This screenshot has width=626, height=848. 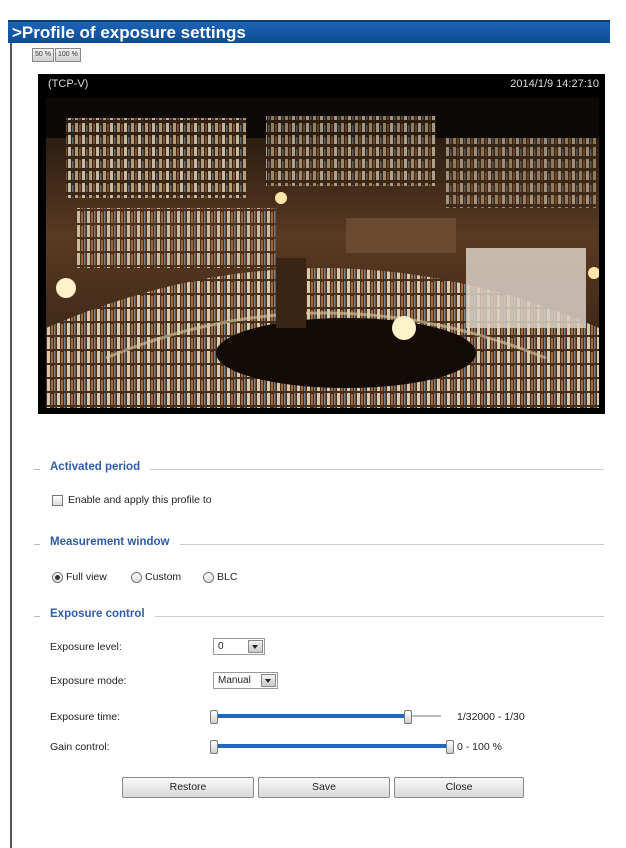 I want to click on video-header: (TCP-V) 2014/1/9 14:27:10, so click(x=321, y=85).